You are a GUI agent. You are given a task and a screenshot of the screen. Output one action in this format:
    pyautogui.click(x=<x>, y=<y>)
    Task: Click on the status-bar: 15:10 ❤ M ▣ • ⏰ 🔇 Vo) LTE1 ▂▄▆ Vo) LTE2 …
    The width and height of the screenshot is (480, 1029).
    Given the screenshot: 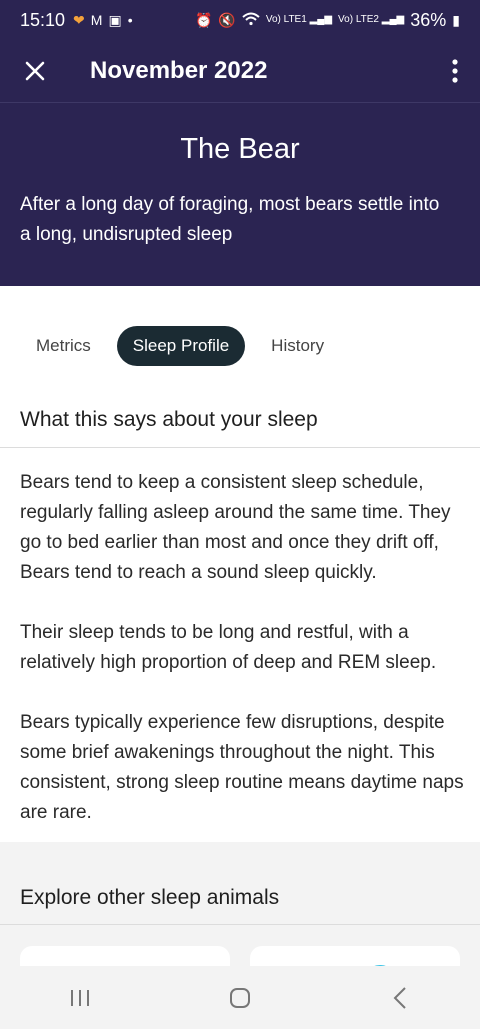 What is the action you would take?
    pyautogui.click(x=240, y=20)
    